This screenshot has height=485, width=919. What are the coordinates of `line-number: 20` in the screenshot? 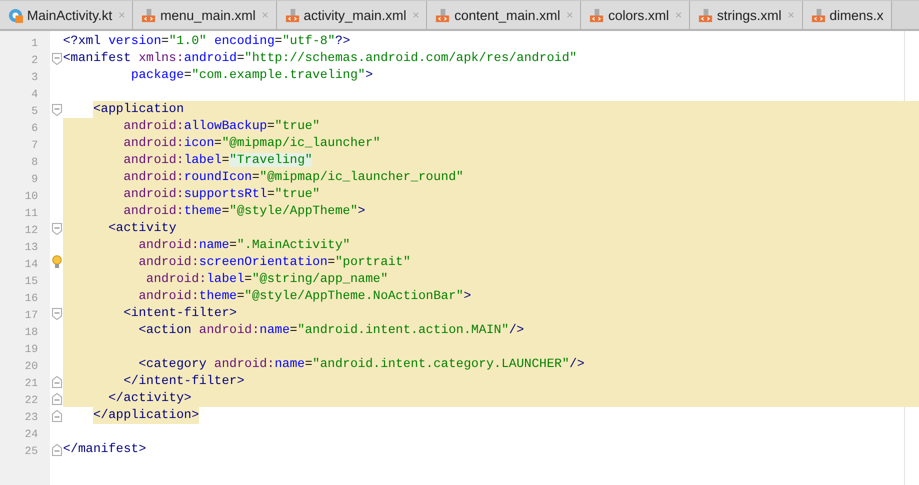 It's located at (31, 367).